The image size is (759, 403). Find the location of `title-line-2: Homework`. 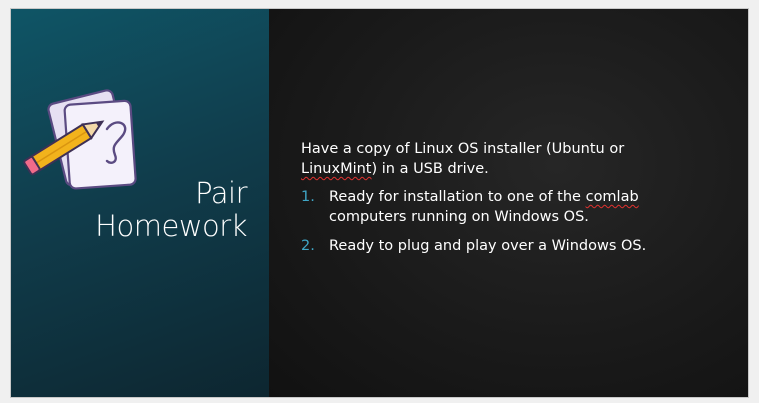

title-line-2: Homework is located at coordinates (171, 226).